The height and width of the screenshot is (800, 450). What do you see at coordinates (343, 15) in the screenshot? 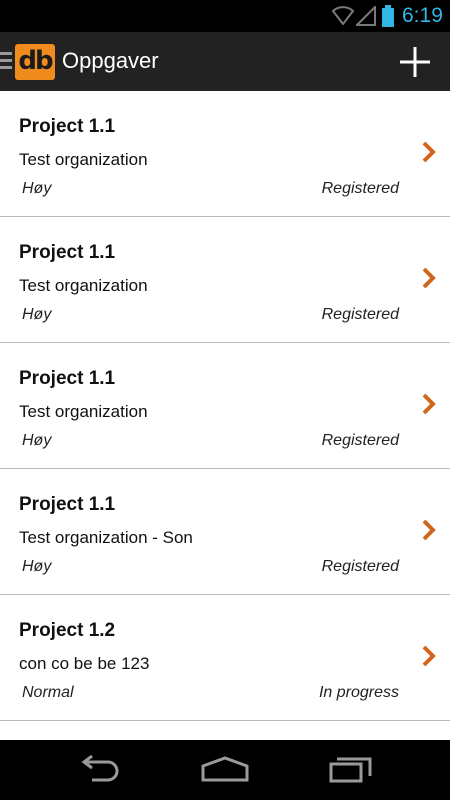
I see `wifi-icon` at bounding box center [343, 15].